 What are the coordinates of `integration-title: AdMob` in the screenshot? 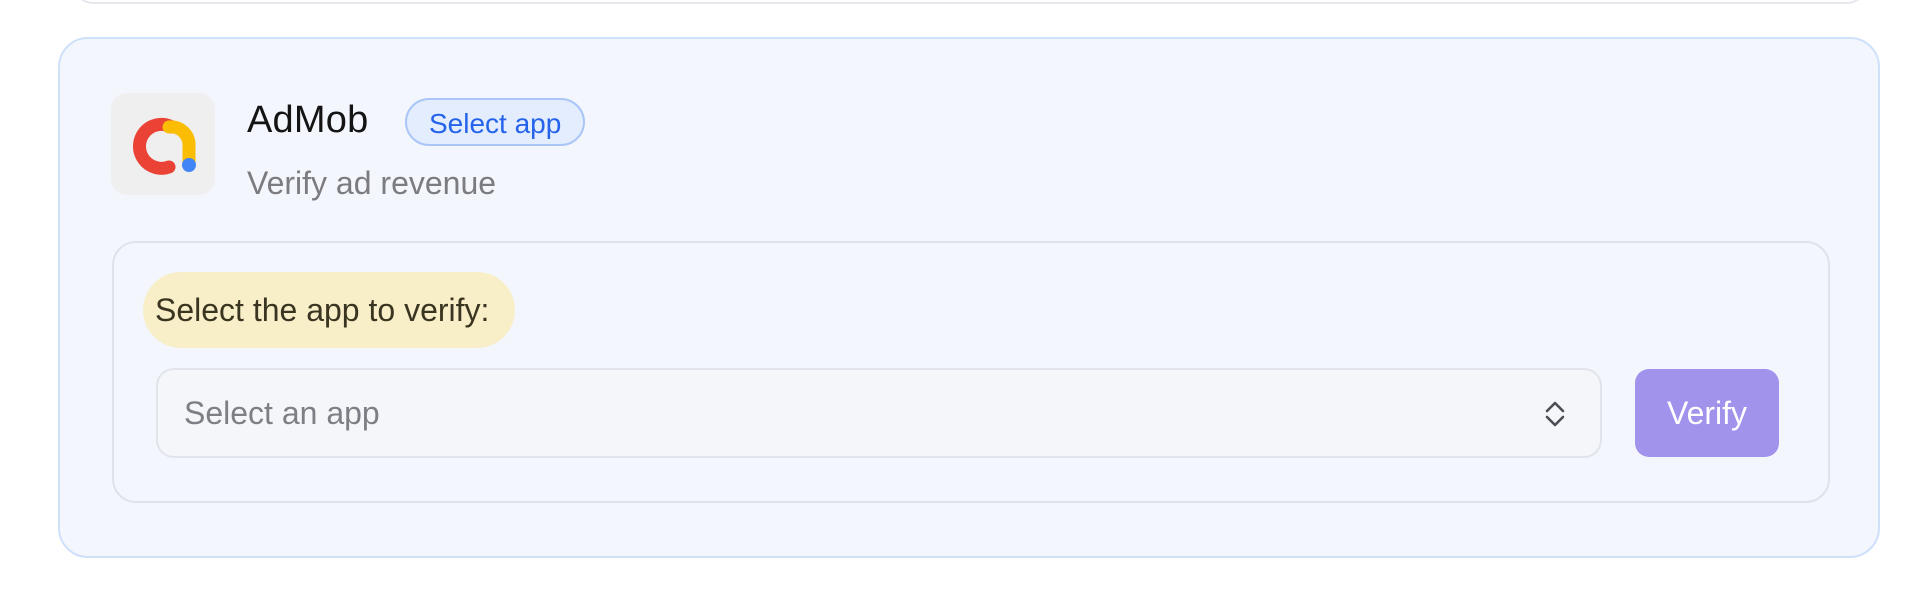 It's located at (308, 120).